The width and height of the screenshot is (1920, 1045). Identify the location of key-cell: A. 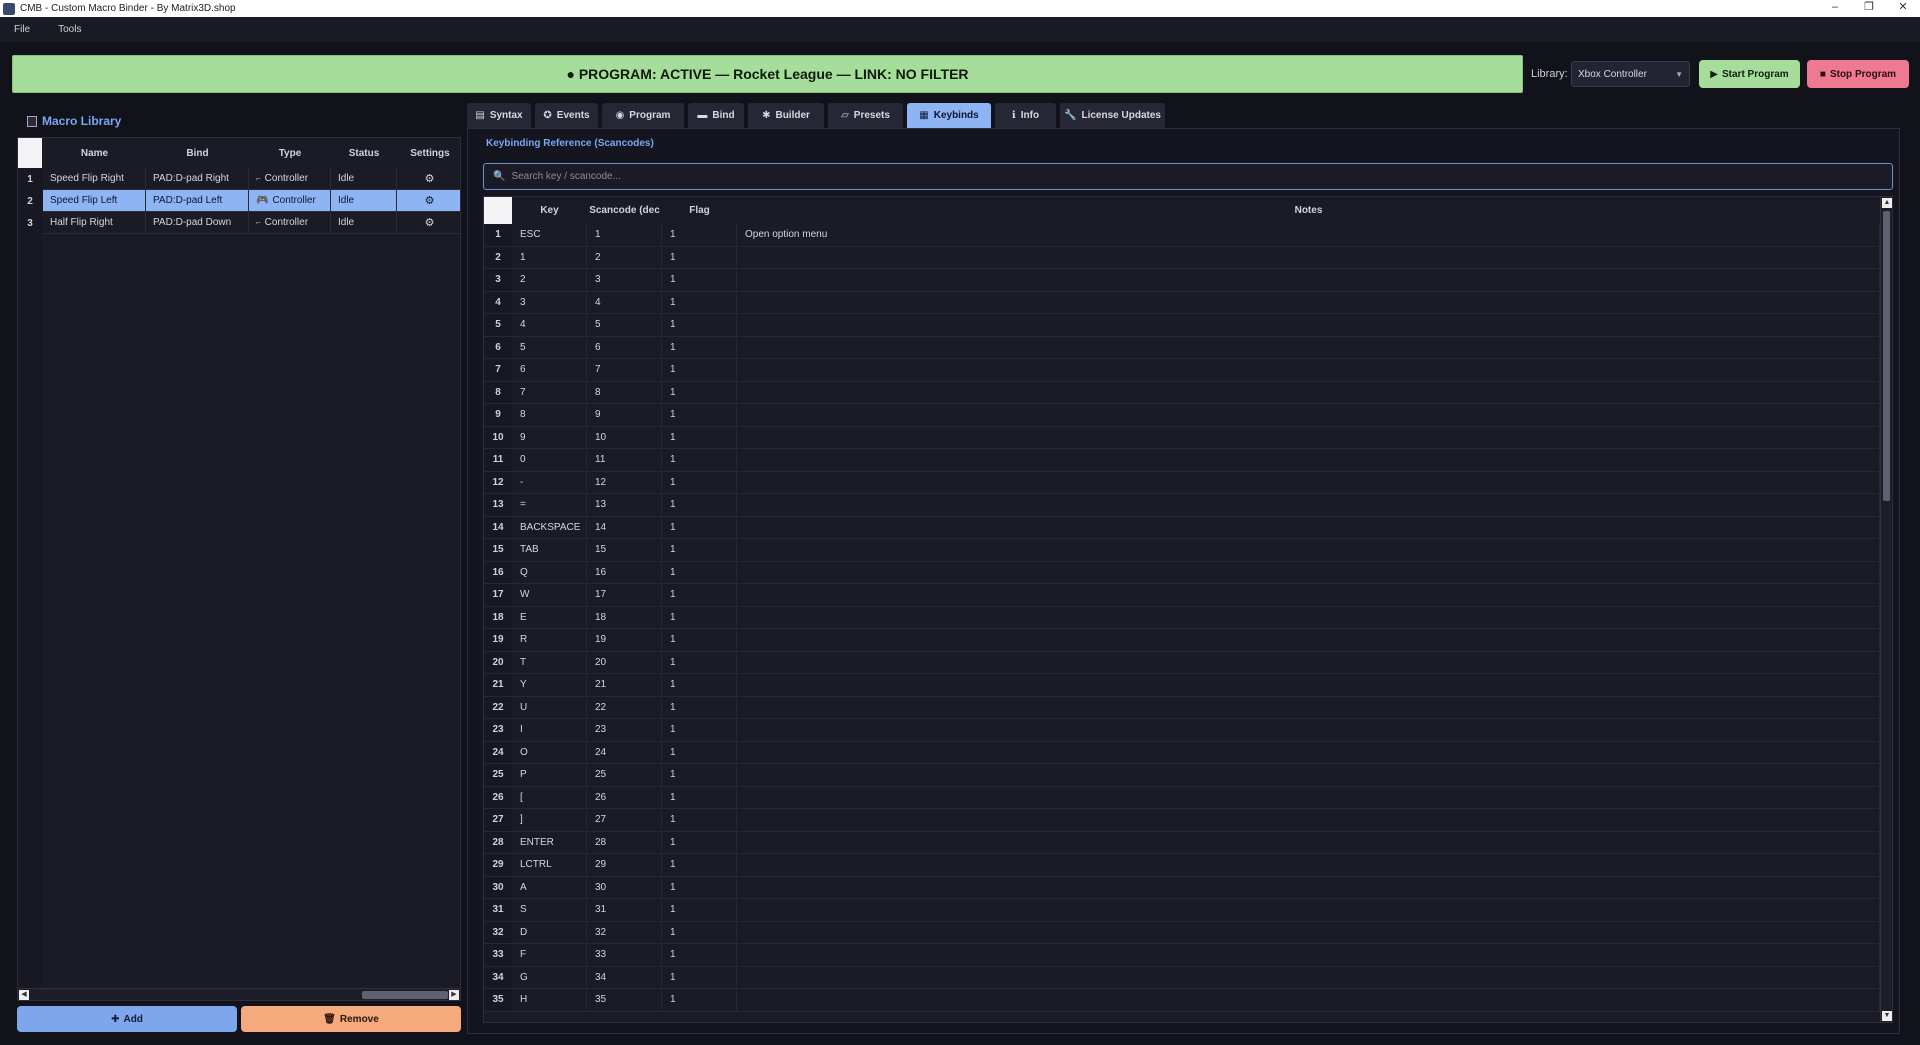
(549, 887).